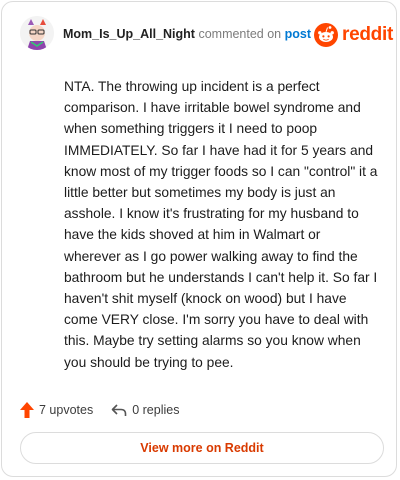  I want to click on comment-meta: Mom_Is_Up_All_Night commented on post, so click(187, 34).